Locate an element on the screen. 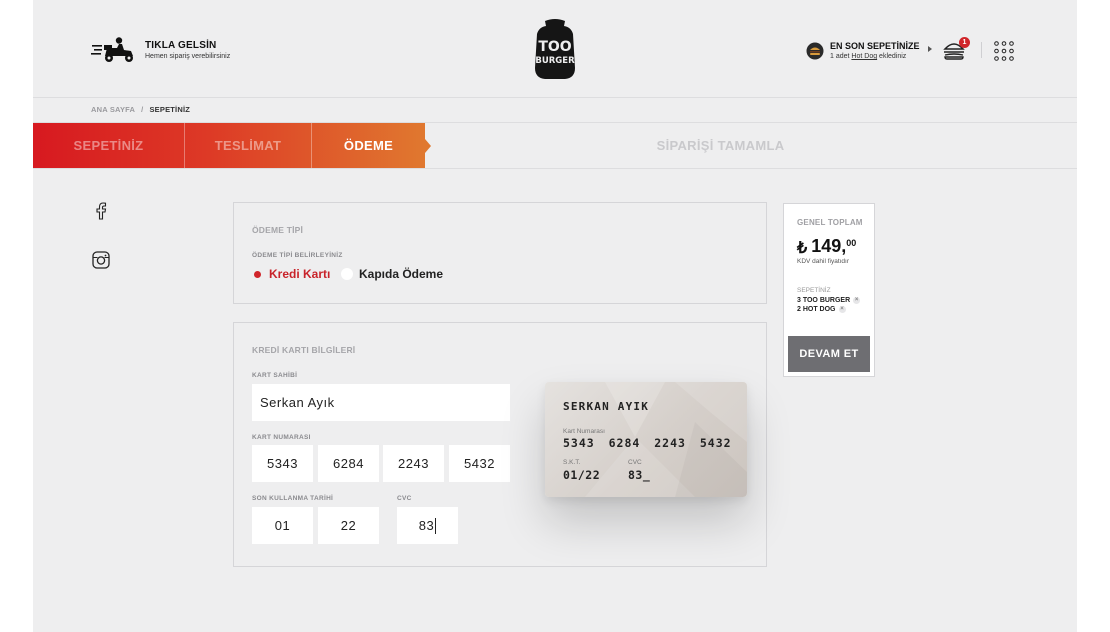 The image size is (1110, 632). continue-button: DEVAM ET is located at coordinates (829, 354).